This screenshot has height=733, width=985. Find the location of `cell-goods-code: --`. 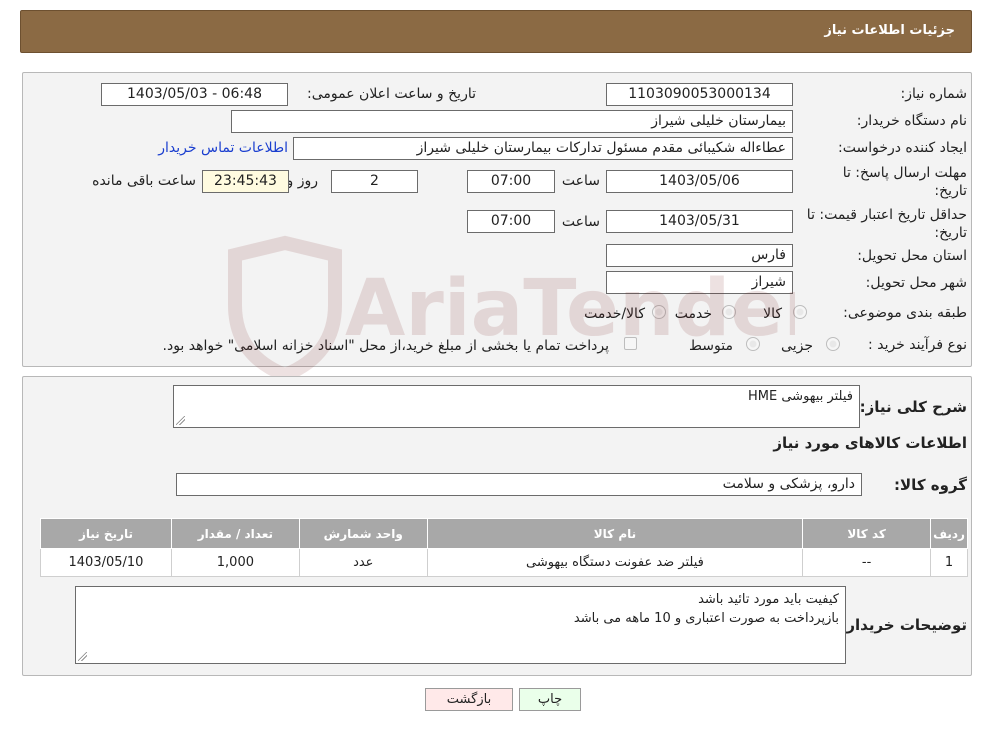

cell-goods-code: -- is located at coordinates (867, 562).